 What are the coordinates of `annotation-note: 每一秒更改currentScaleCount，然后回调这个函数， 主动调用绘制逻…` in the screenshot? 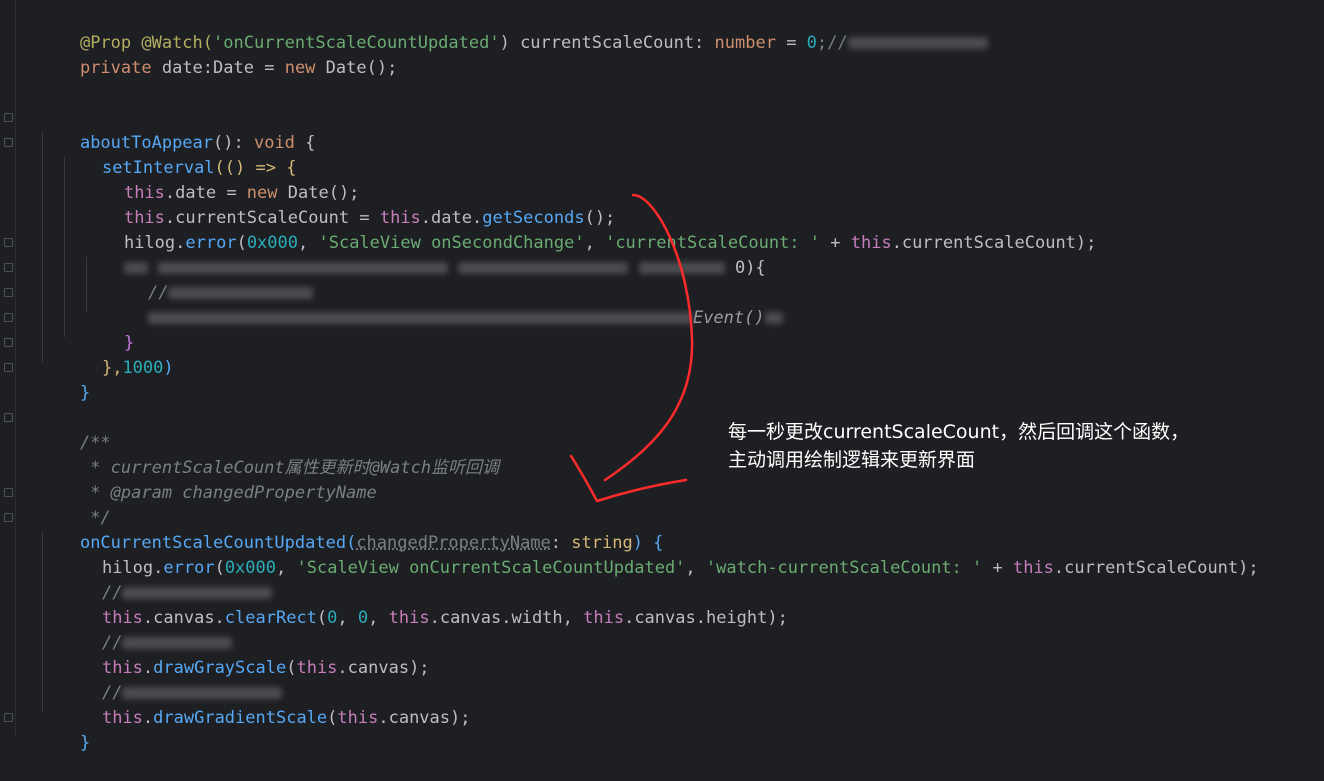 It's located at (958, 446).